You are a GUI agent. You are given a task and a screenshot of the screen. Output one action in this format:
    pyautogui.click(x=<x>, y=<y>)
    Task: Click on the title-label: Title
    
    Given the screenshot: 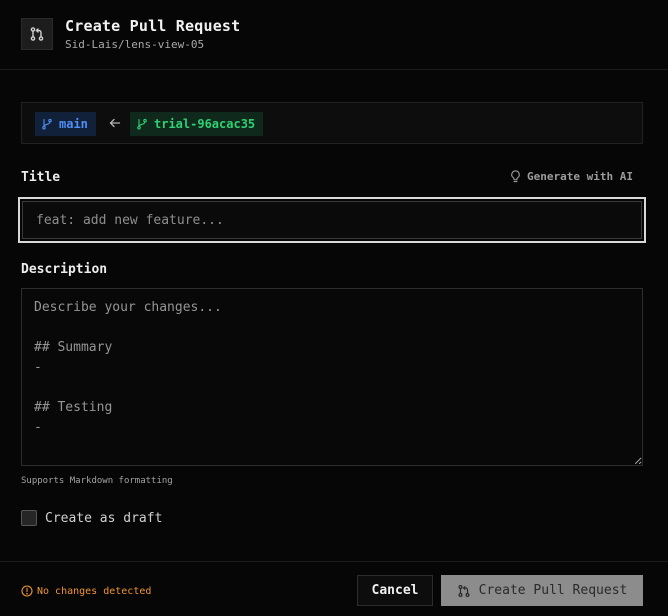 What is the action you would take?
    pyautogui.click(x=41, y=177)
    